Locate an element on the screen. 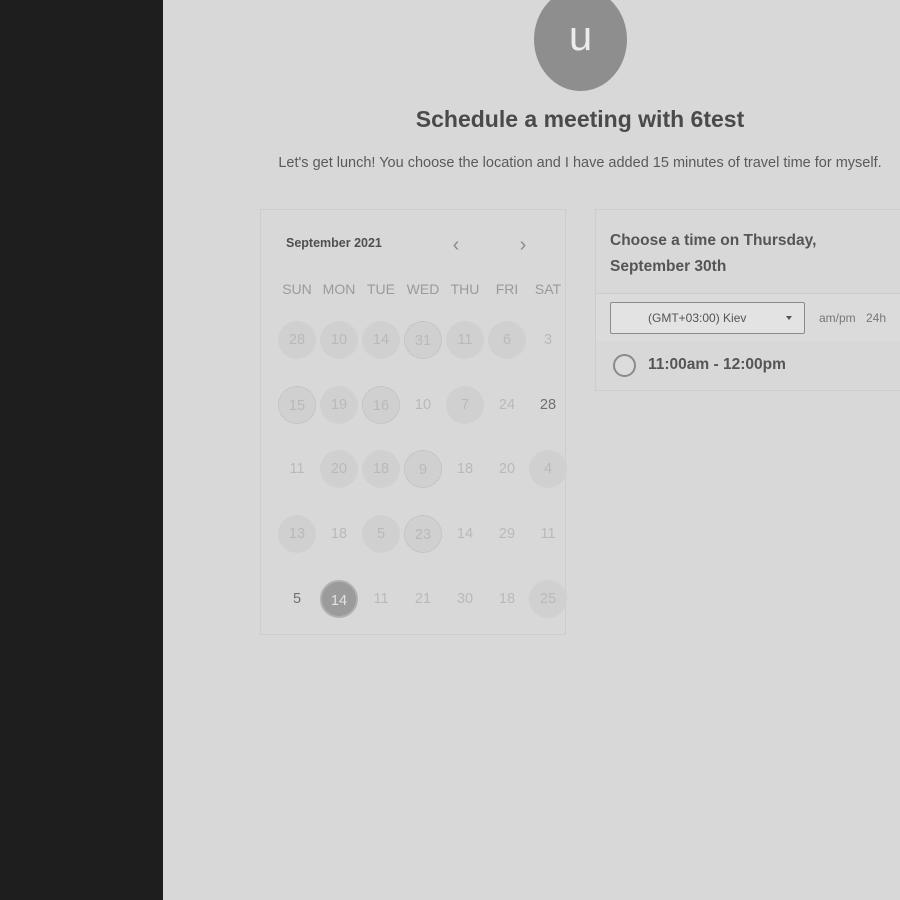 The height and width of the screenshot is (900, 900). calendar-day: 9 is located at coordinates (423, 469).